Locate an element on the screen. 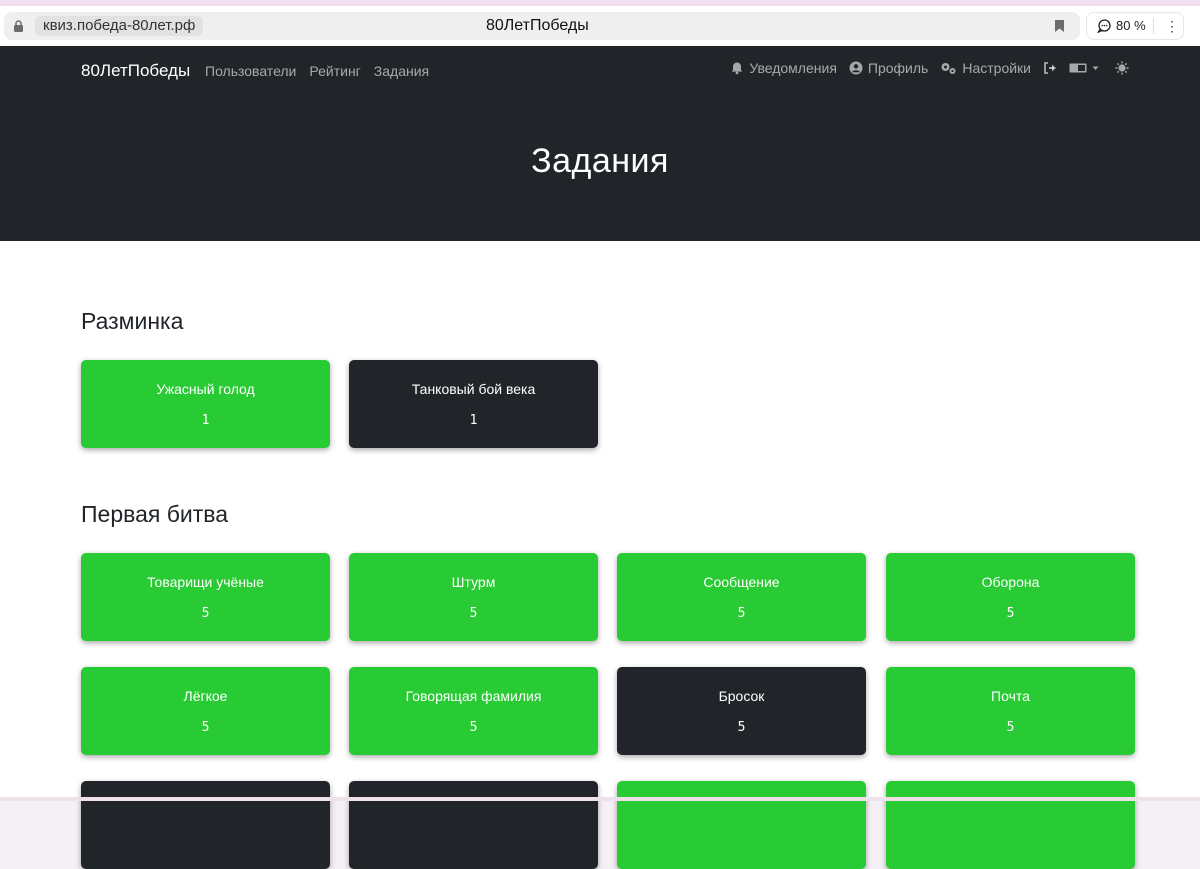  window-bottom-edge is located at coordinates (600, 799).